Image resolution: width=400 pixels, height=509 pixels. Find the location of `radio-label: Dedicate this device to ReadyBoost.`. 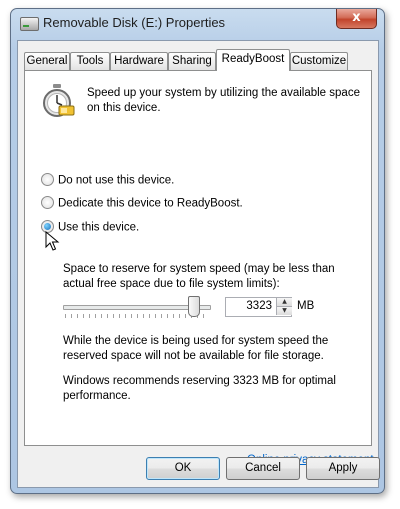

radio-label: Dedicate this device to ReadyBoost. is located at coordinates (150, 203).